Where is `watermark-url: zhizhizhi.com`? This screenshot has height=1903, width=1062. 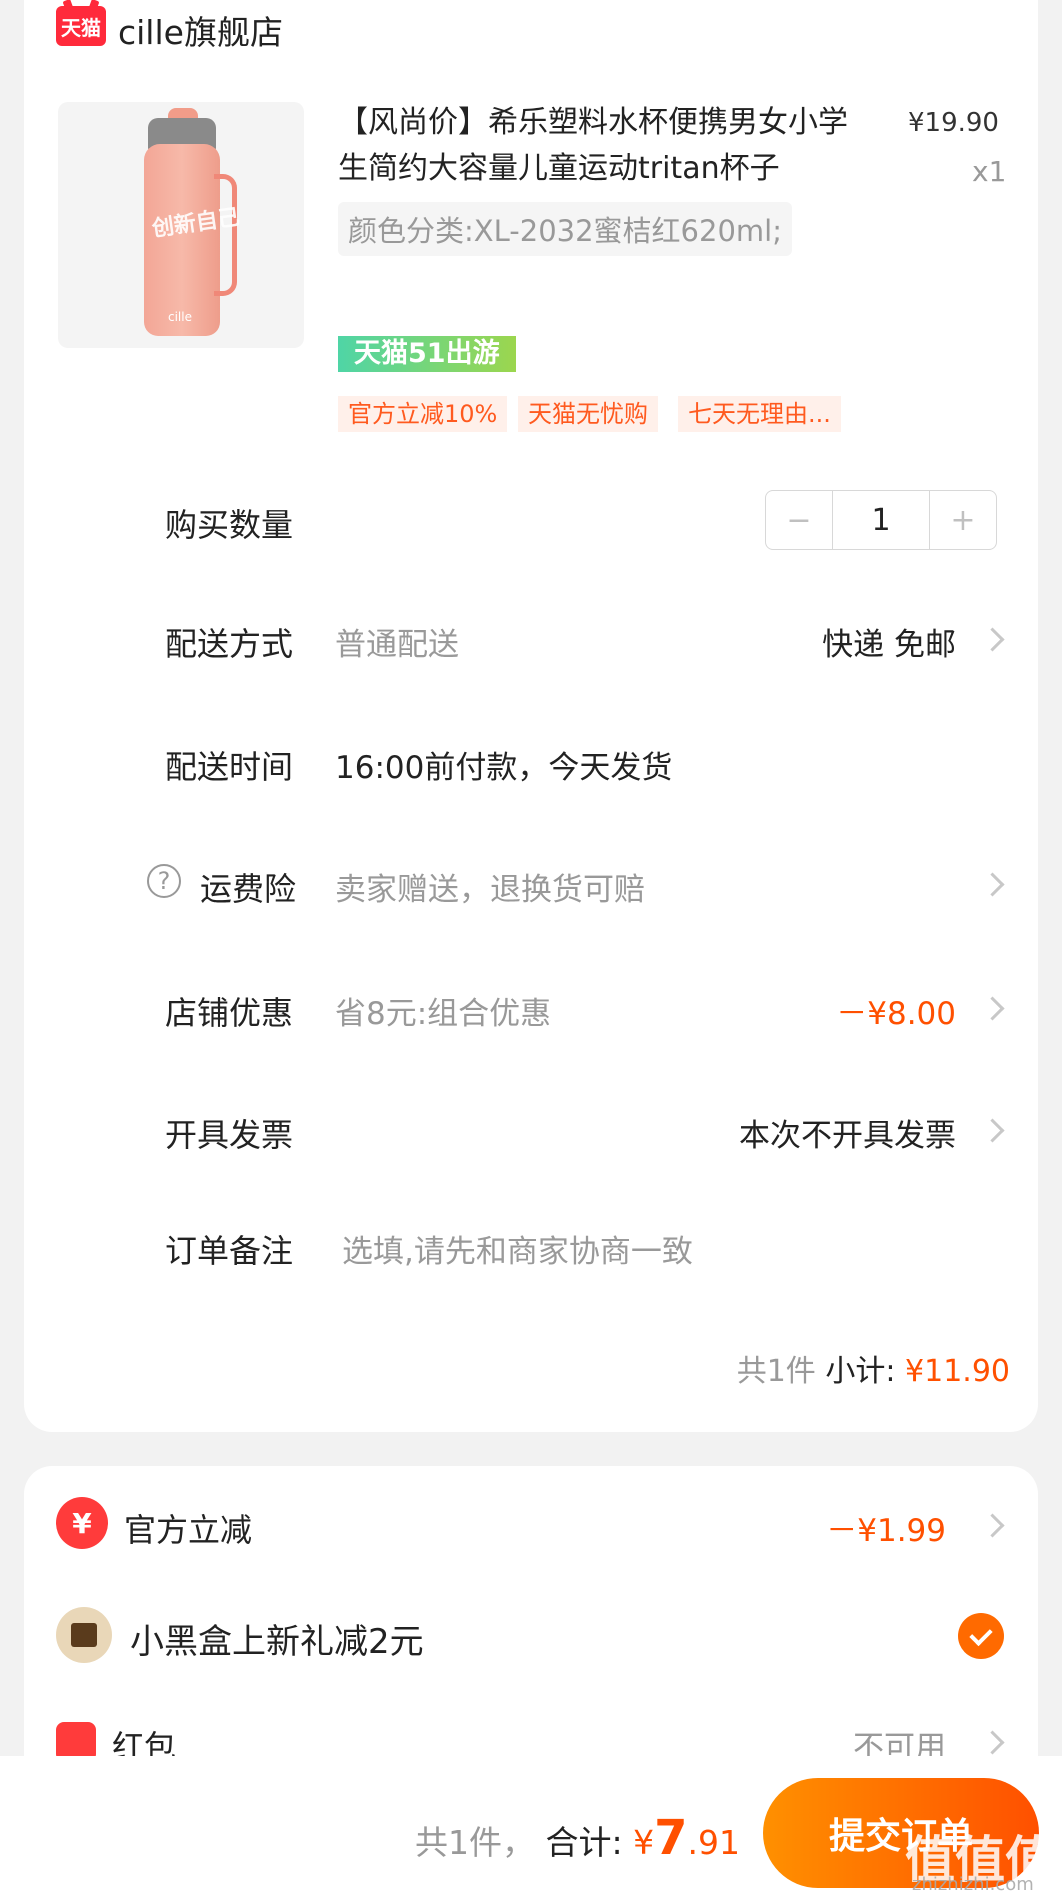 watermark-url: zhizhizhi.com is located at coordinates (973, 1884).